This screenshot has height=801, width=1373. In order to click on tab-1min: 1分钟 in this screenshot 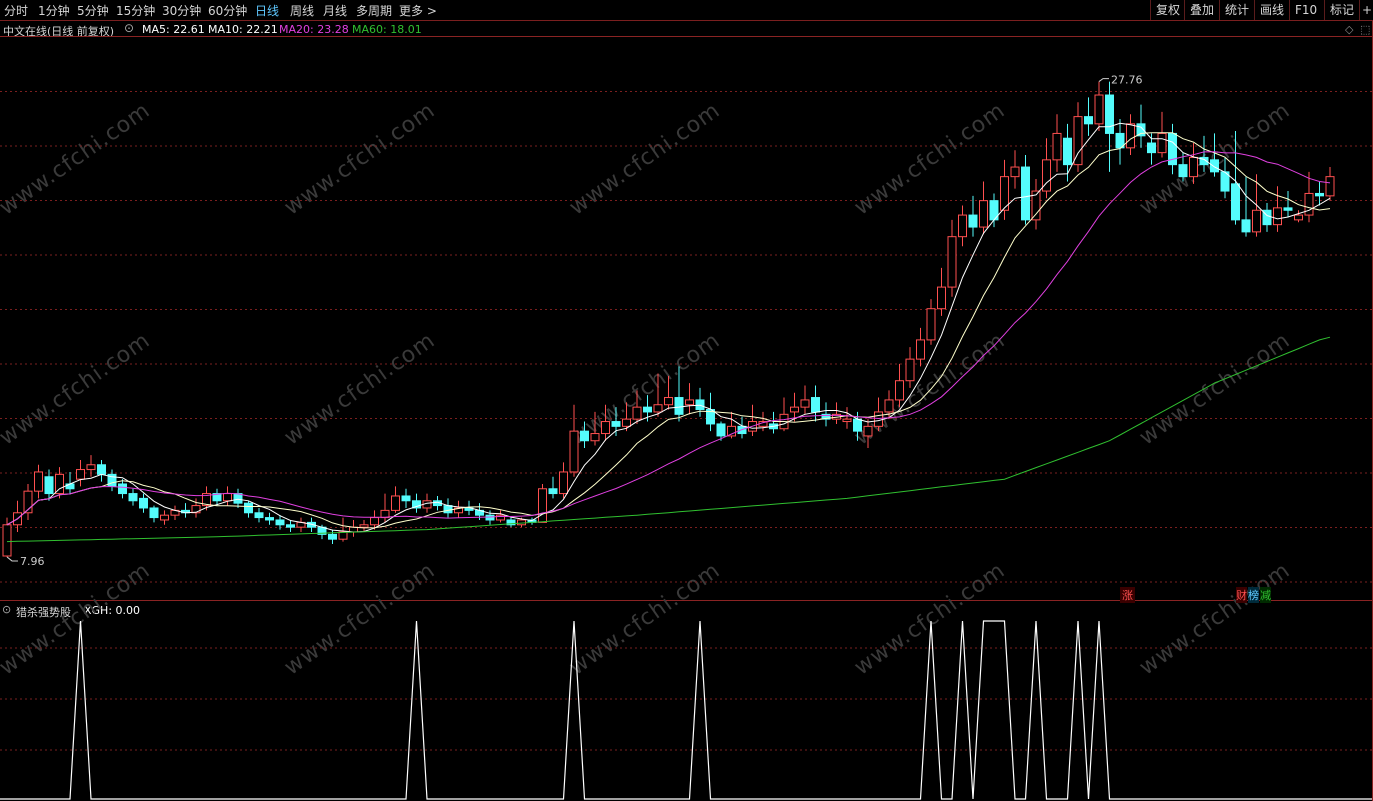, I will do `click(54, 10)`.